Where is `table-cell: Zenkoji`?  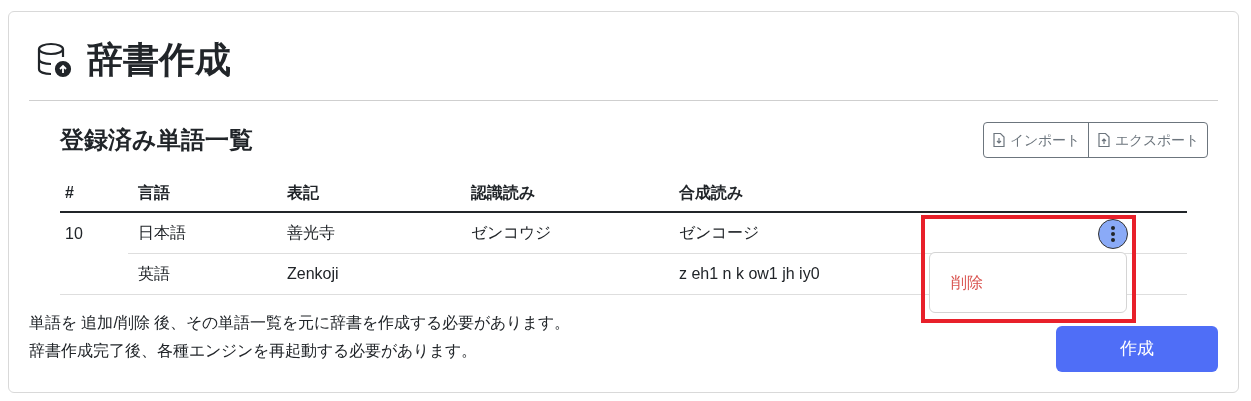
table-cell: Zenkoji is located at coordinates (313, 273).